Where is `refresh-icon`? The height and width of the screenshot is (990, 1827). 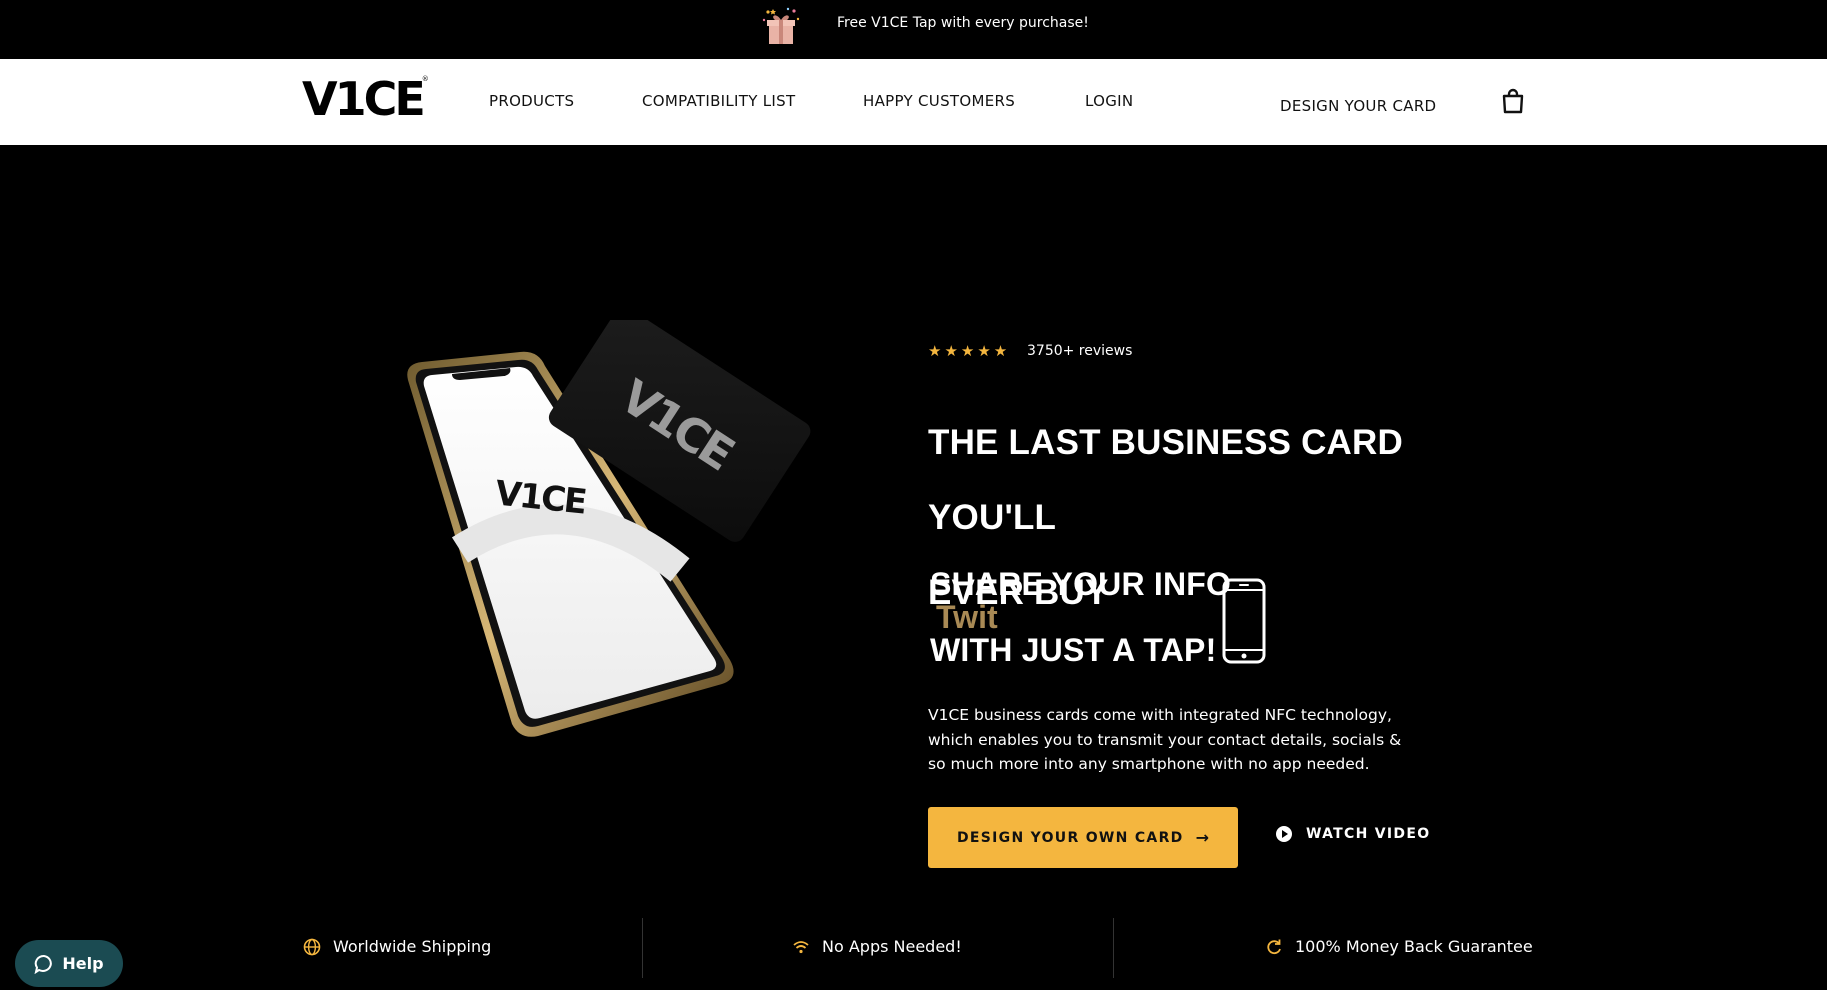
refresh-icon is located at coordinates (1274, 946).